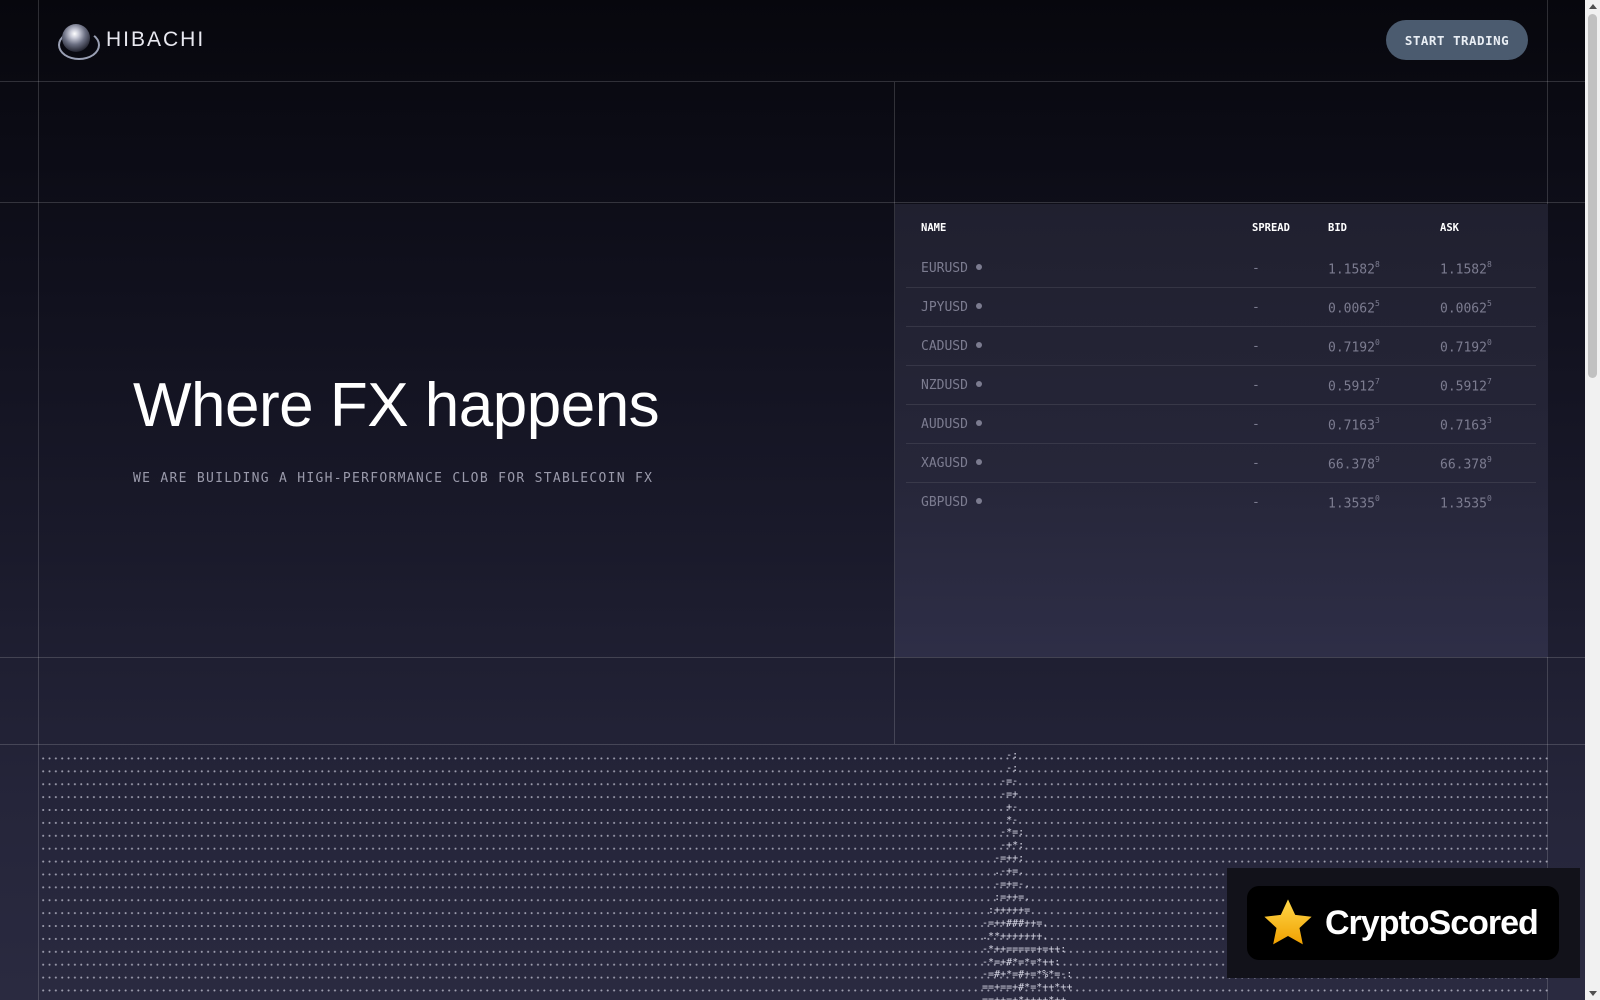 The image size is (1600, 1000). What do you see at coordinates (1354, 308) in the screenshot?
I see `bid-value: 0.00625` at bounding box center [1354, 308].